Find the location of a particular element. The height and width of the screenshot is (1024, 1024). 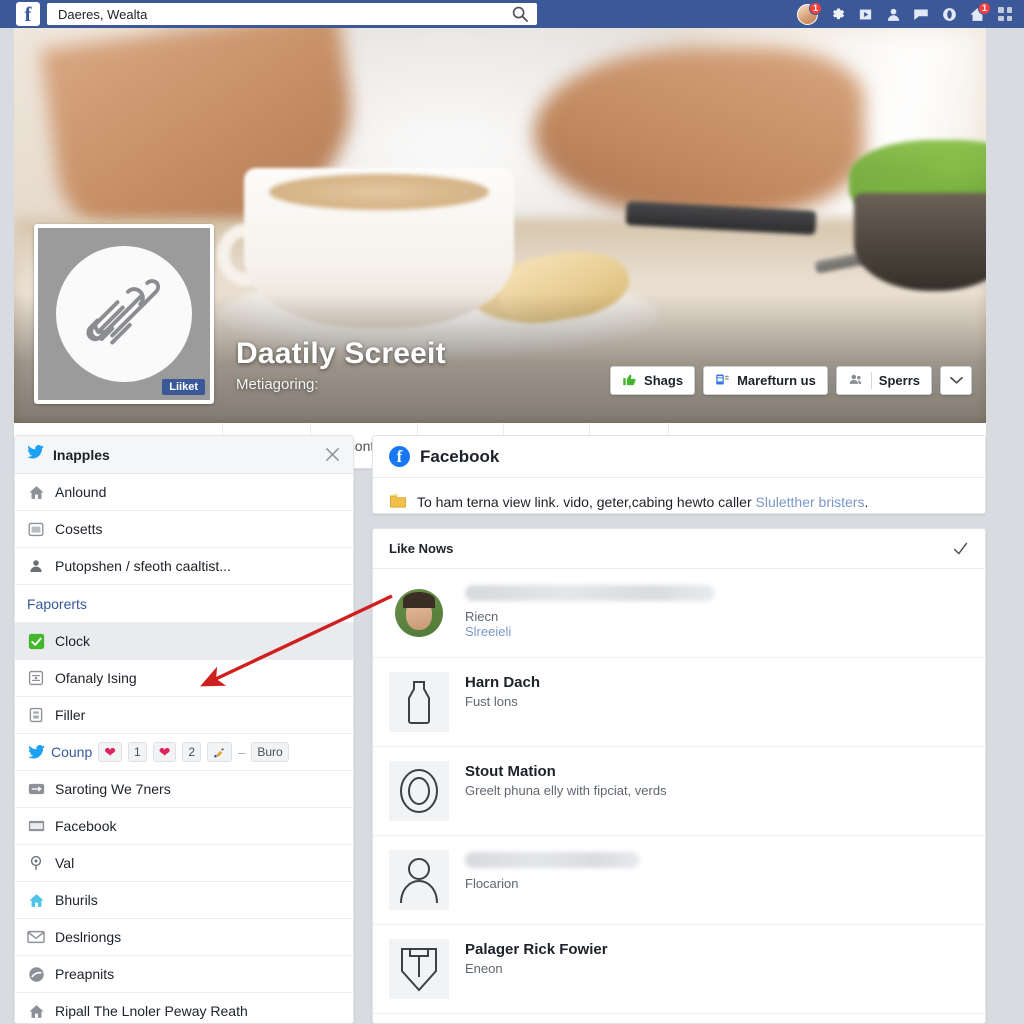

list-item-cosetts: Cosetts is located at coordinates (184, 529).